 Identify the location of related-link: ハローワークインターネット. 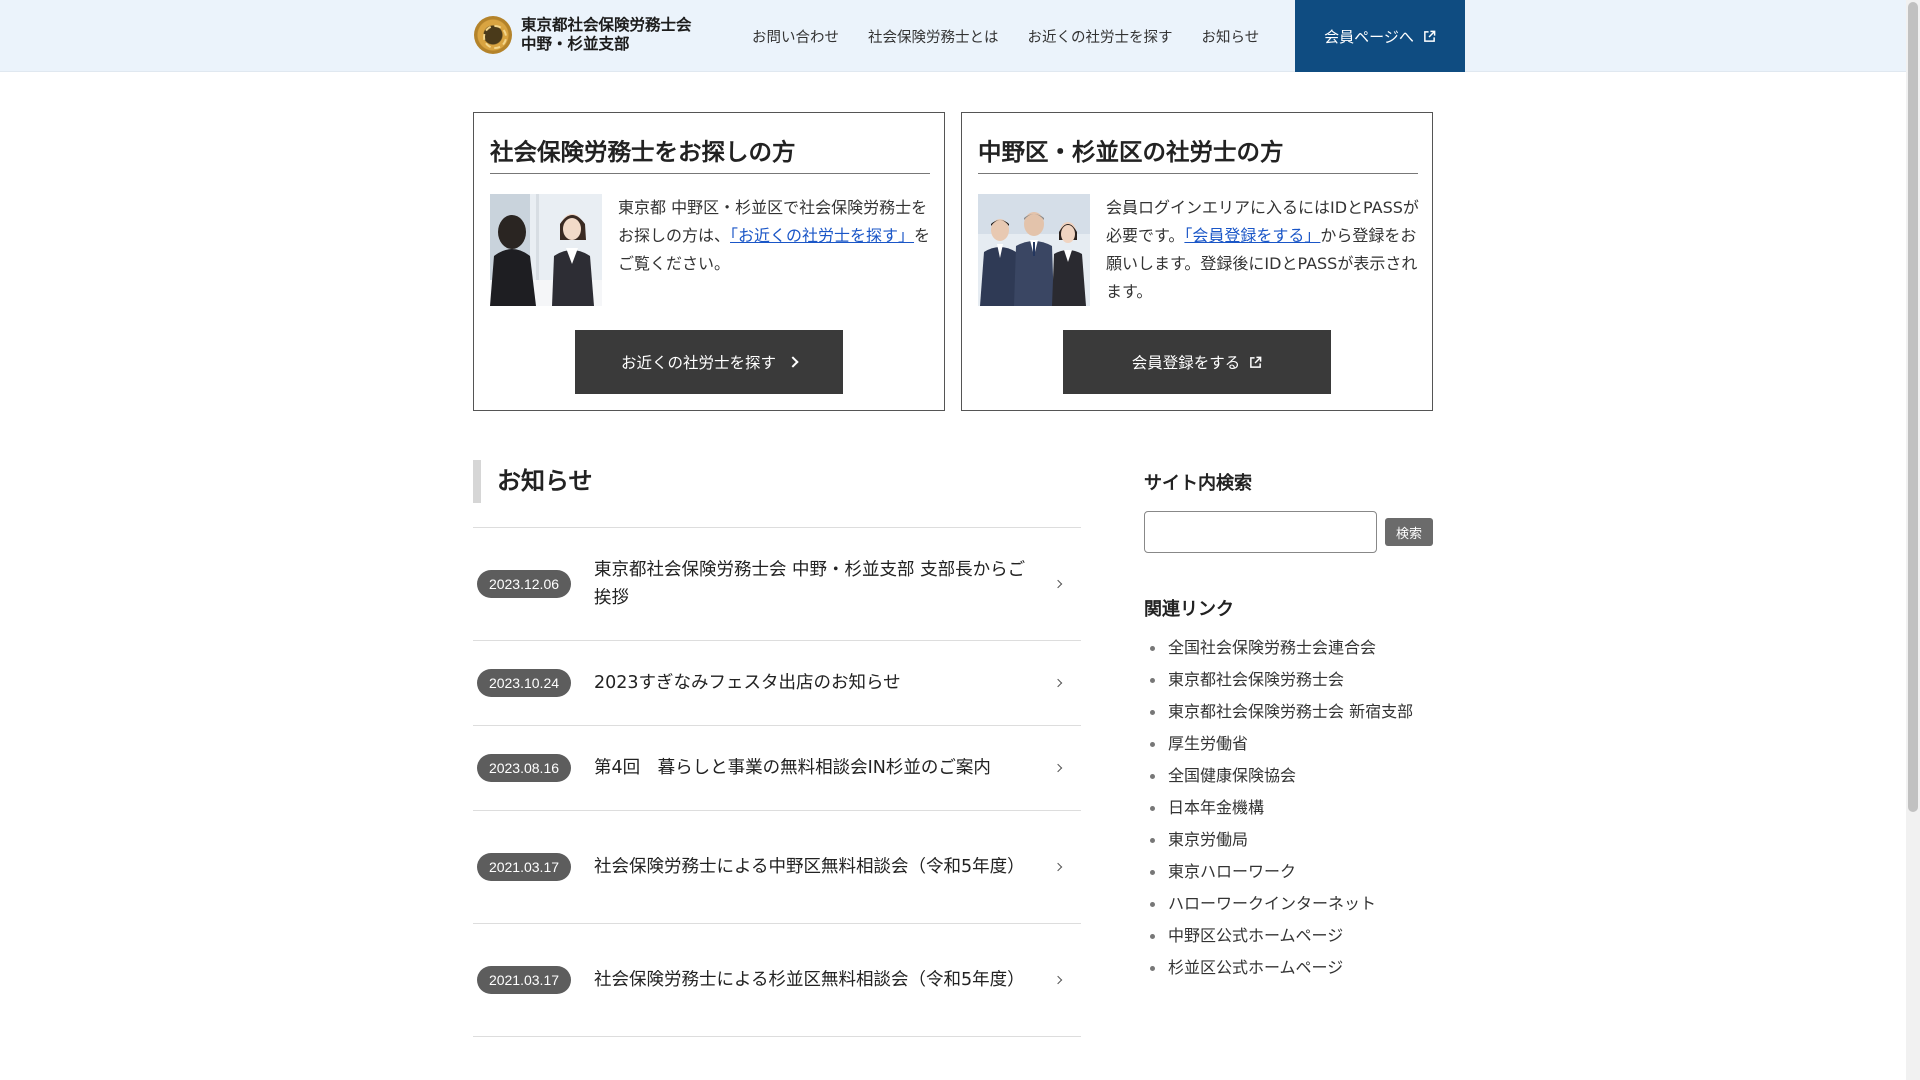
(1281, 904).